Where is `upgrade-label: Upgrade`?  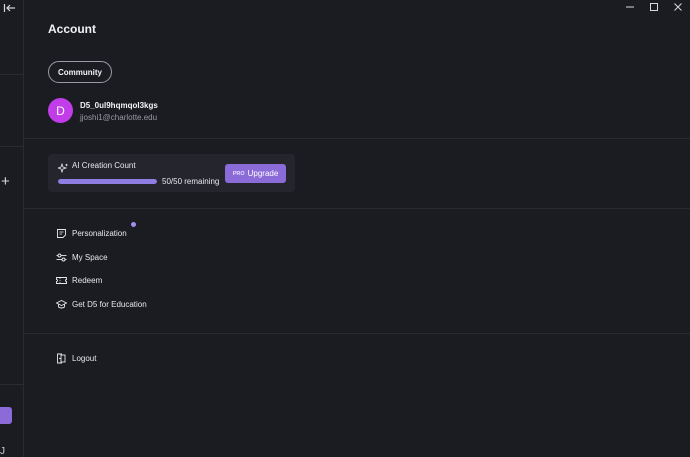
upgrade-label: Upgrade is located at coordinates (263, 173).